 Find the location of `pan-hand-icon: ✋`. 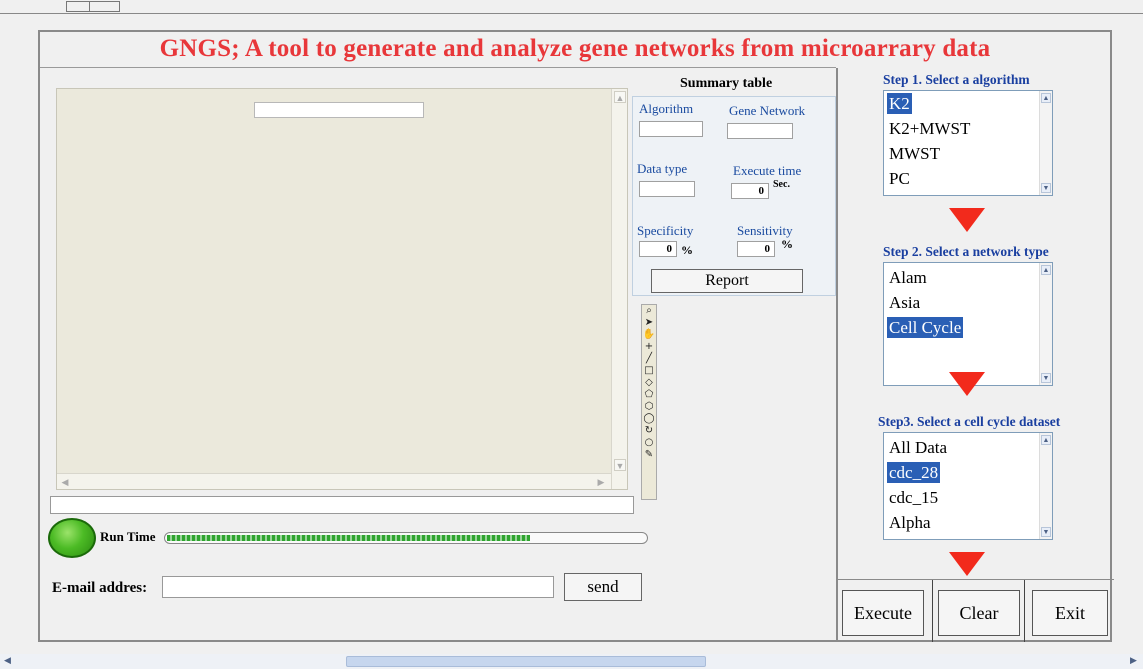

pan-hand-icon: ✋ is located at coordinates (649, 335).